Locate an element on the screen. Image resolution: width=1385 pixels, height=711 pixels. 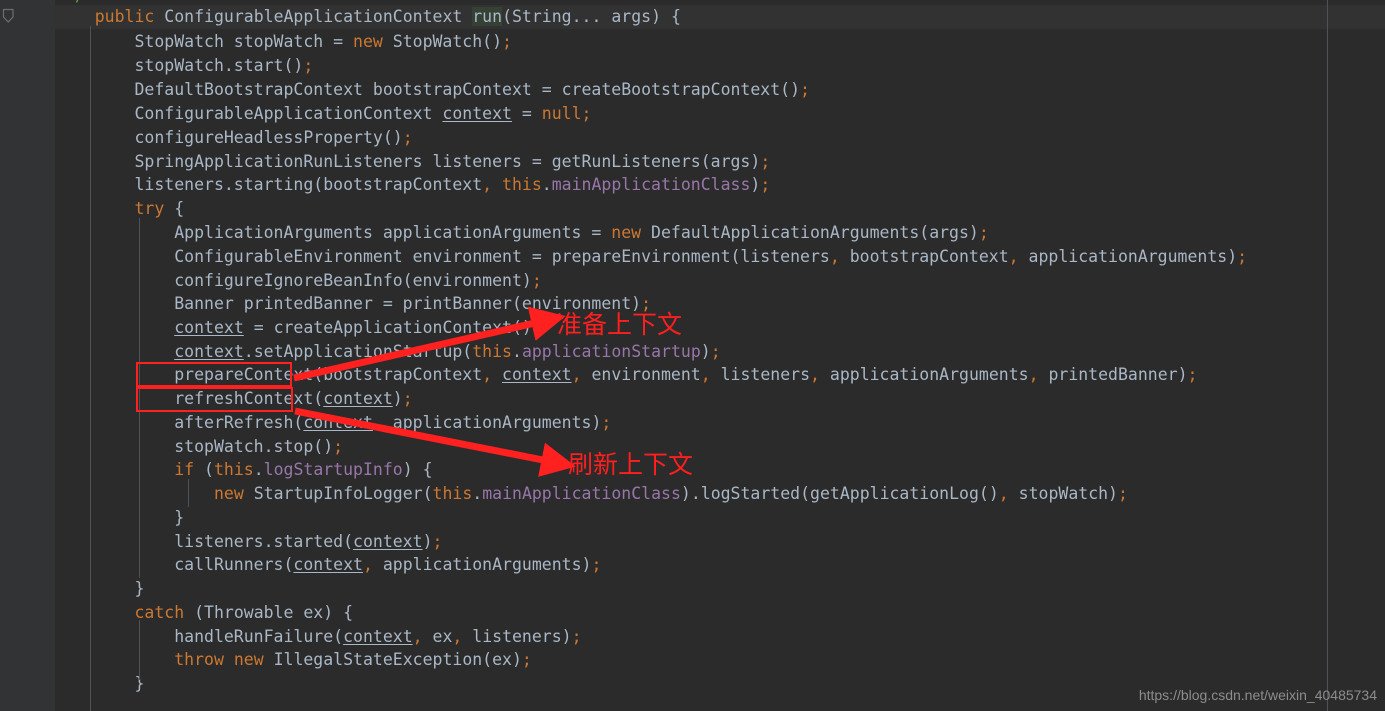
code-token: printedBanner) is located at coordinates (1113, 374).